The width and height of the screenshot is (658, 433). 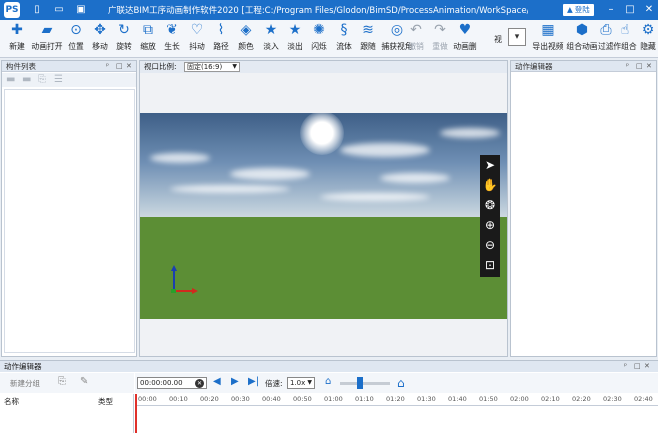 What do you see at coordinates (440, 39) in the screenshot?
I see `redo-button: ↷ 重做` at bounding box center [440, 39].